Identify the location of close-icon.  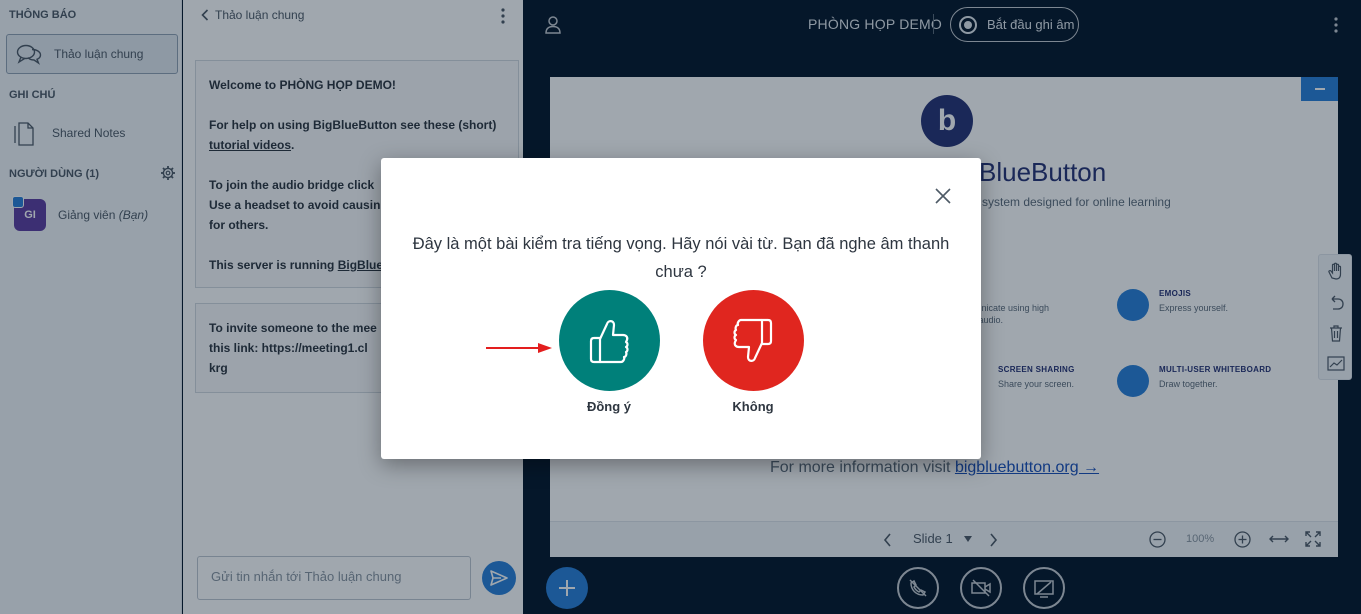
(943, 196).